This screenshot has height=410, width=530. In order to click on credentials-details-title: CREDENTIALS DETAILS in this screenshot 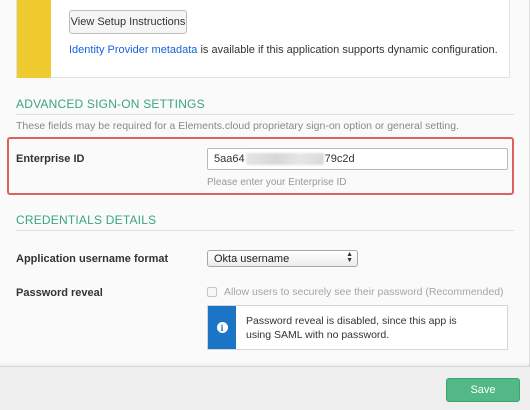, I will do `click(86, 220)`.